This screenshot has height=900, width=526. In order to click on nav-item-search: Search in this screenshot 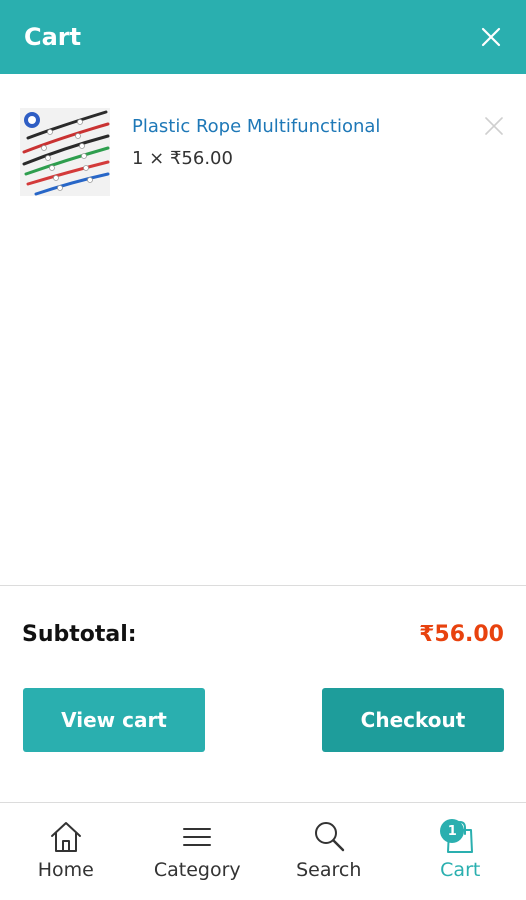, I will do `click(329, 851)`.